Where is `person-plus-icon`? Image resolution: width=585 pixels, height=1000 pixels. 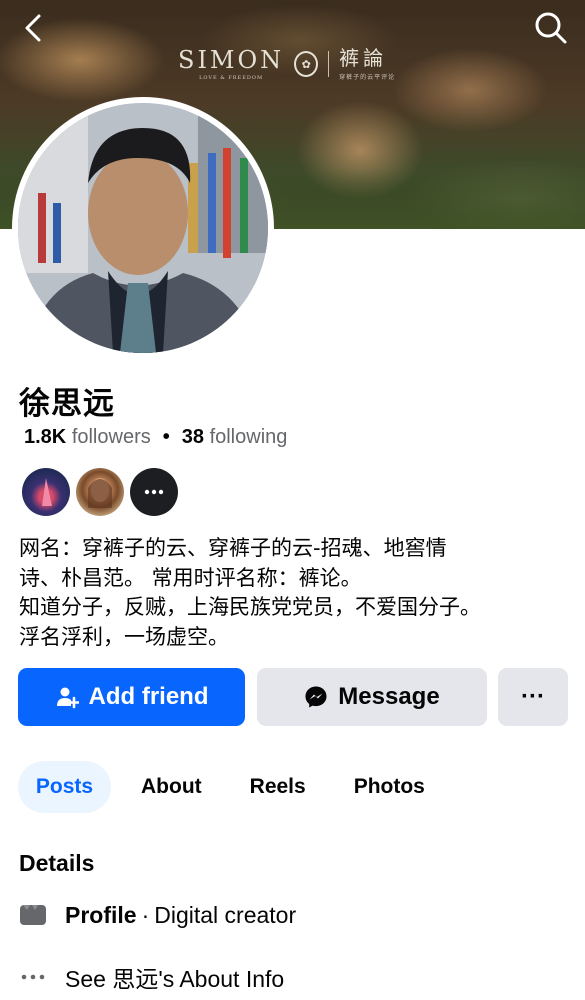
person-plus-icon is located at coordinates (67, 698).